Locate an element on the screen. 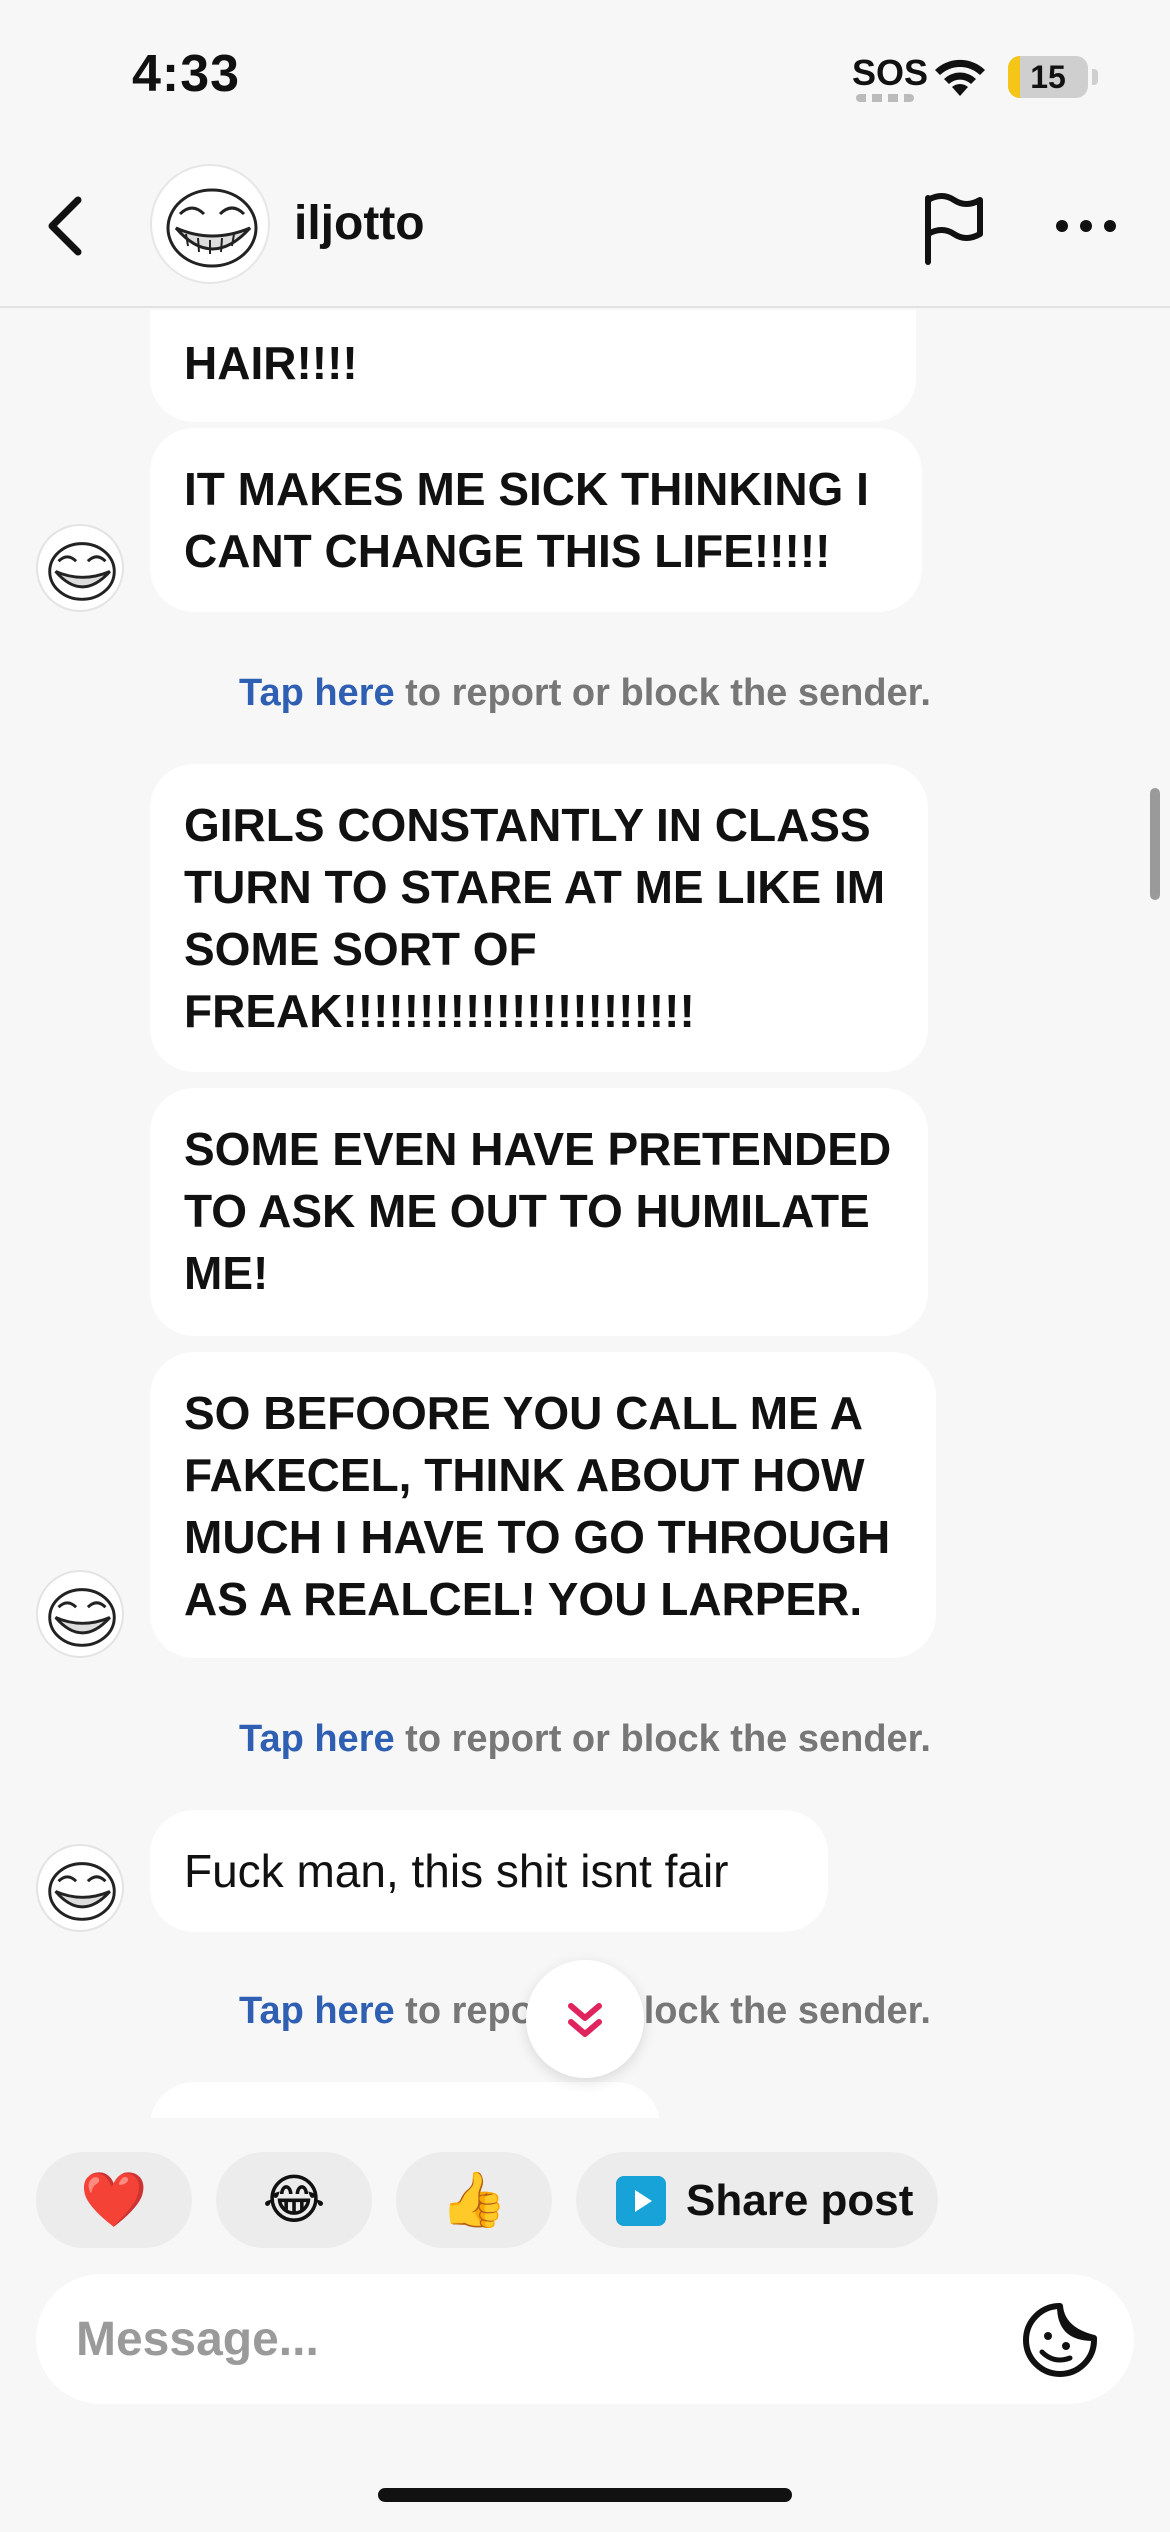  avatar is located at coordinates (210, 224).